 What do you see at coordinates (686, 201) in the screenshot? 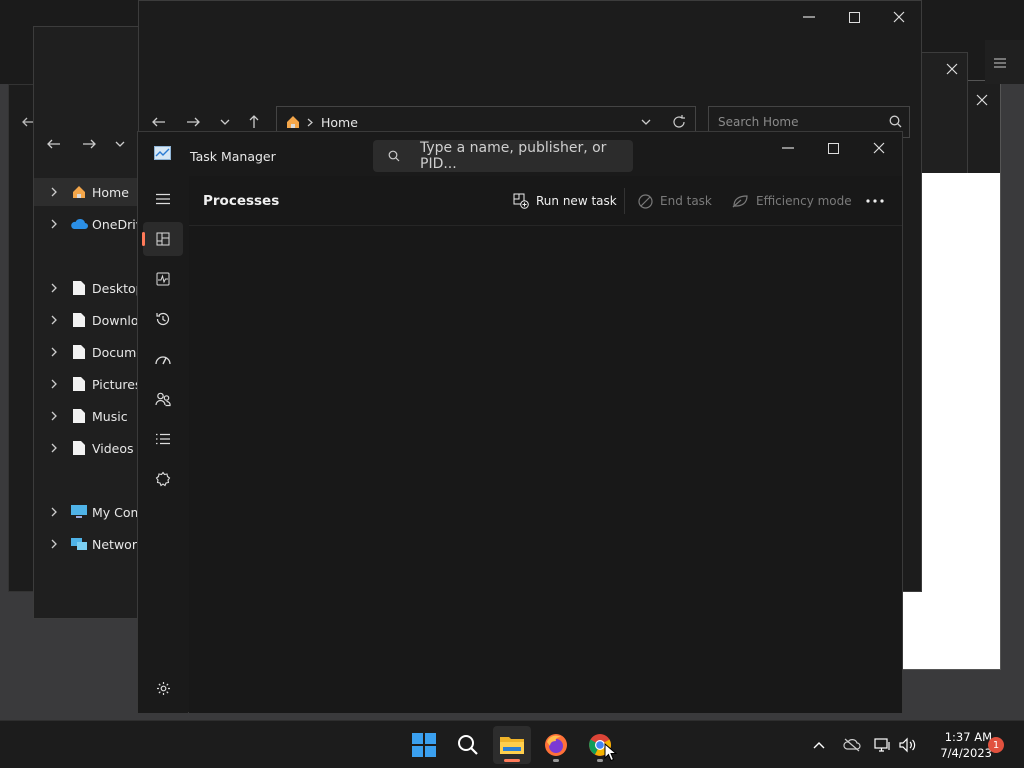
I see `end-task-label: End task` at bounding box center [686, 201].